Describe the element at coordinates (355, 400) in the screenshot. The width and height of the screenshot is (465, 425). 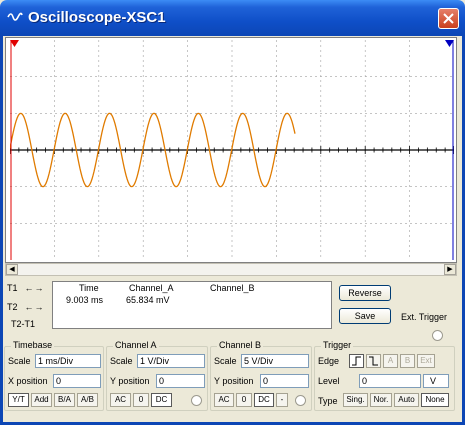
I see `type-single-button: Sing.` at that location.